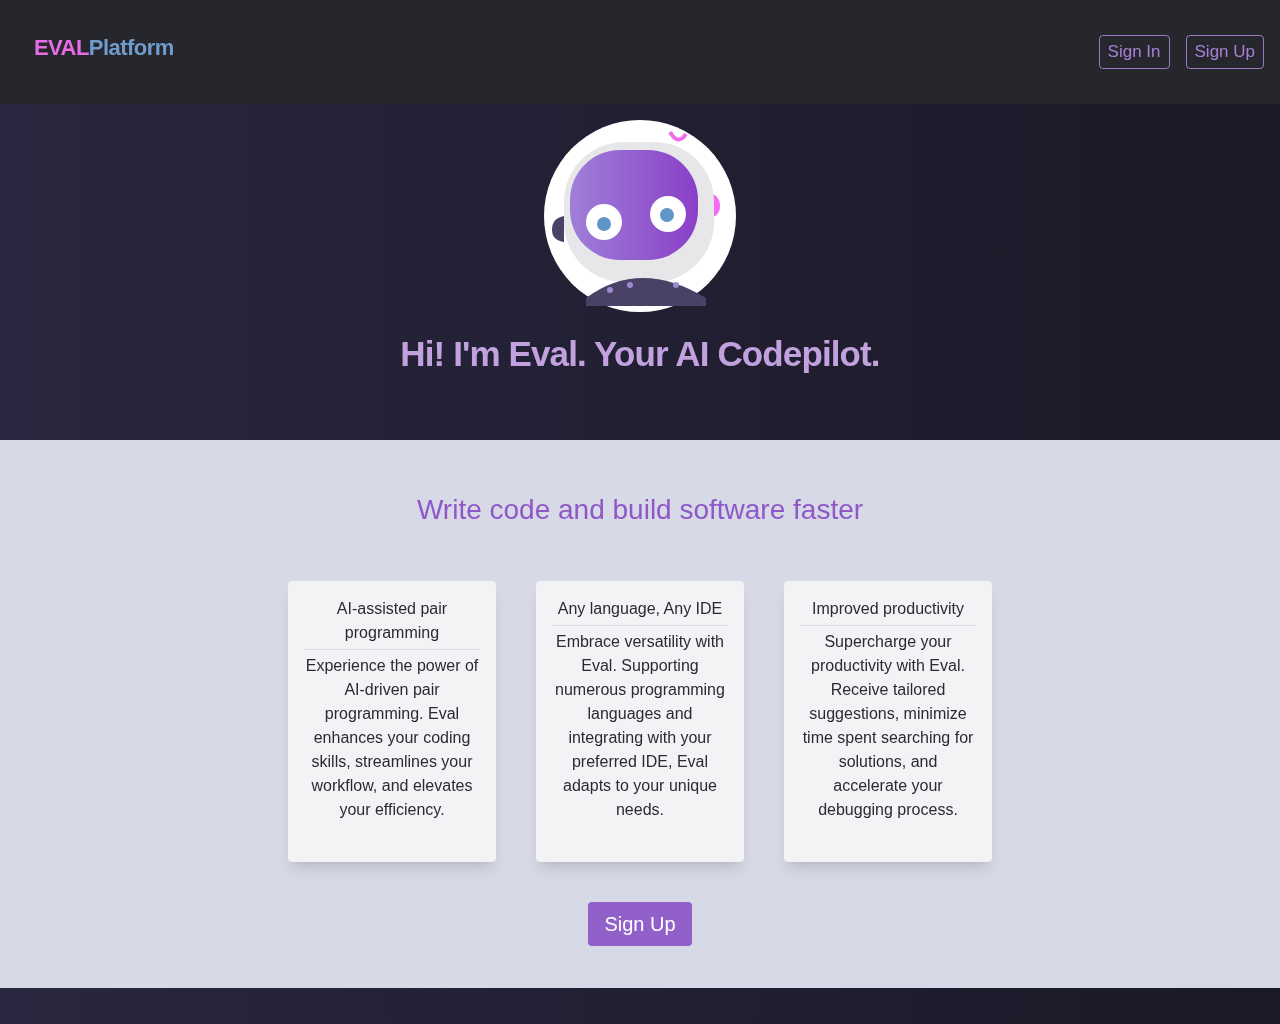  Describe the element at coordinates (640, 726) in the screenshot. I see `card-text: Embrace versatility with Eval. Supporting numerous programming languages and integrating with your preferred IDE, Eval adapts to your unique needs.` at that location.